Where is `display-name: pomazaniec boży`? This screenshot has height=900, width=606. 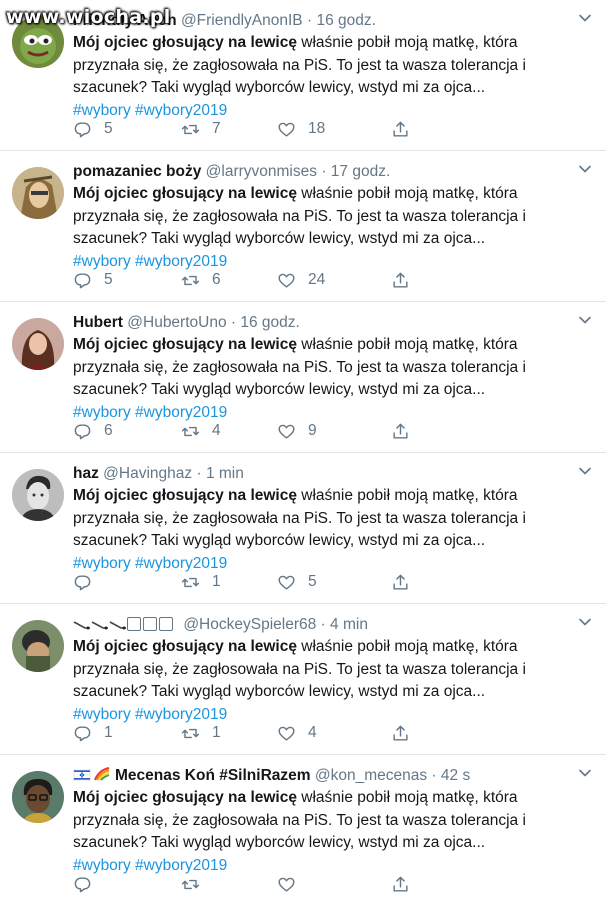
display-name: pomazaniec boży is located at coordinates (137, 171).